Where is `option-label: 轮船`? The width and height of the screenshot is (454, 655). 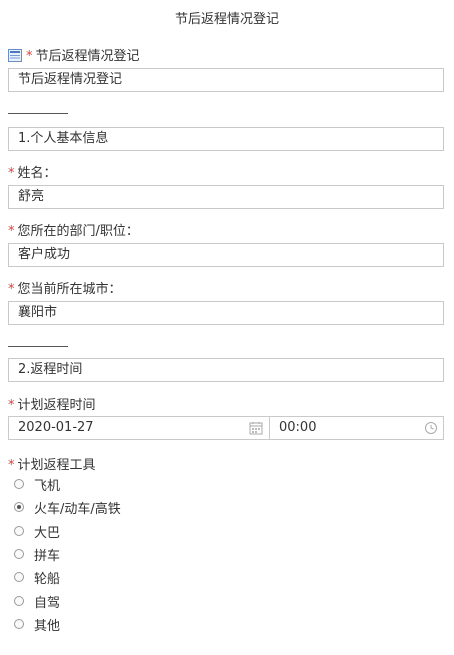 option-label: 轮船 is located at coordinates (47, 579).